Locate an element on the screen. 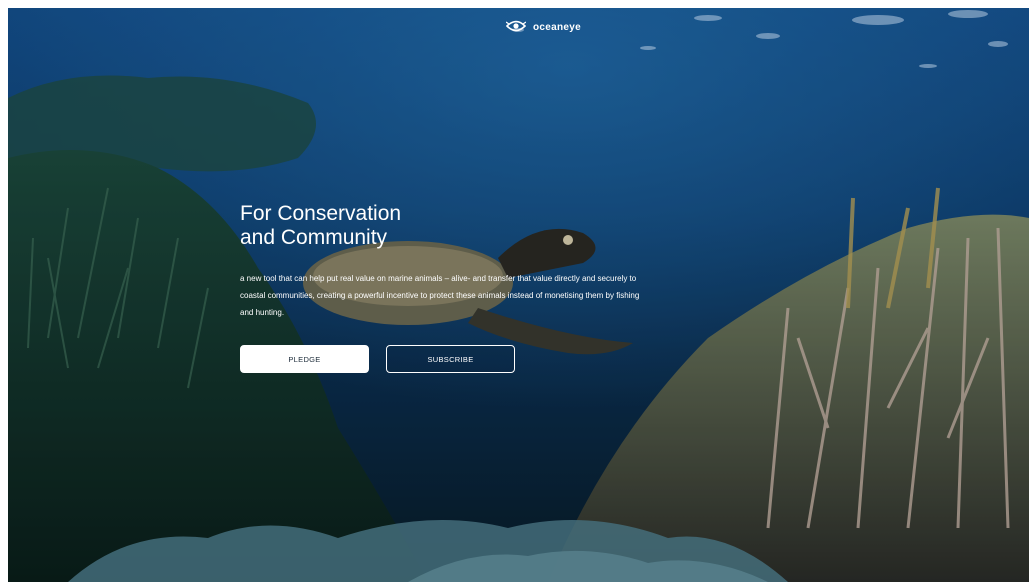 This screenshot has height=582, width=1031. top-bar: oceaneye is located at coordinates (518, 27).